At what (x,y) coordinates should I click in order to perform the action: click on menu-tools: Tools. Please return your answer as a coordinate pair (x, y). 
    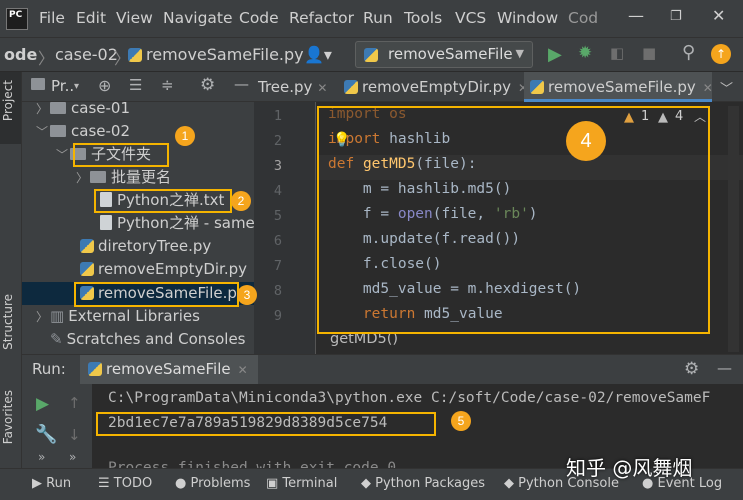
    Looking at the image, I should click on (423, 18).